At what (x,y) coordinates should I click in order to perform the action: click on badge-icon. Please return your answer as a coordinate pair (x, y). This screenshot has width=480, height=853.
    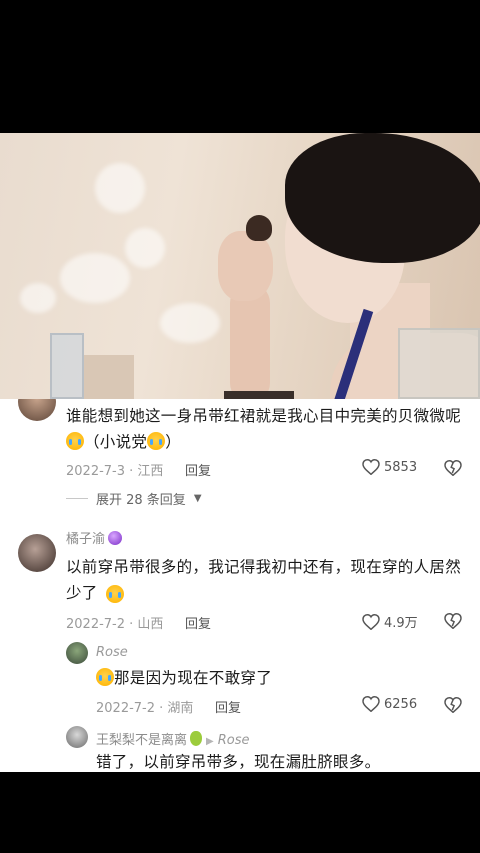
    Looking at the image, I should click on (115, 538).